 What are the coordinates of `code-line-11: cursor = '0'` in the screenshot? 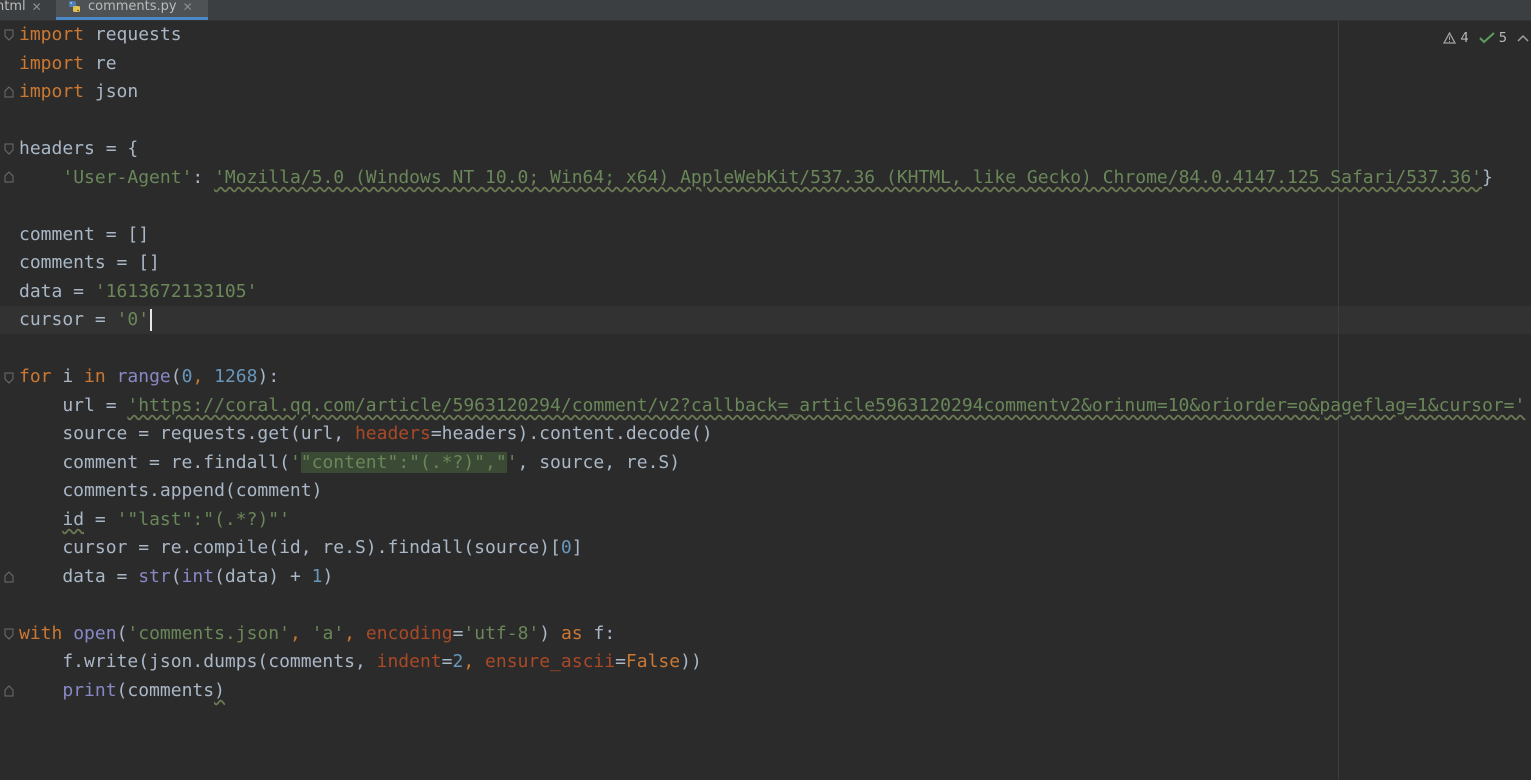 It's located at (86, 320).